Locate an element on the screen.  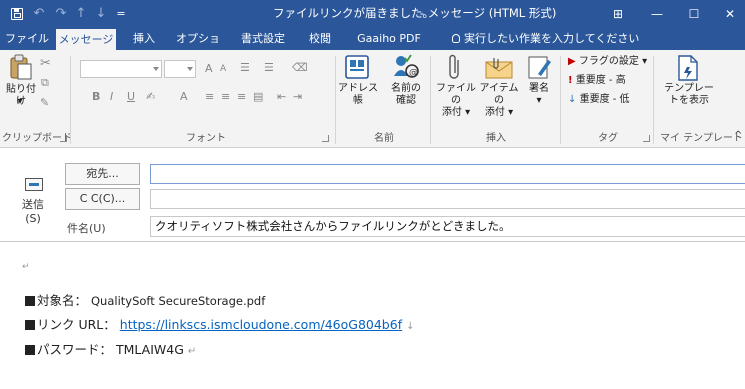
send-label: 送信 (S) is located at coordinates (33, 211).